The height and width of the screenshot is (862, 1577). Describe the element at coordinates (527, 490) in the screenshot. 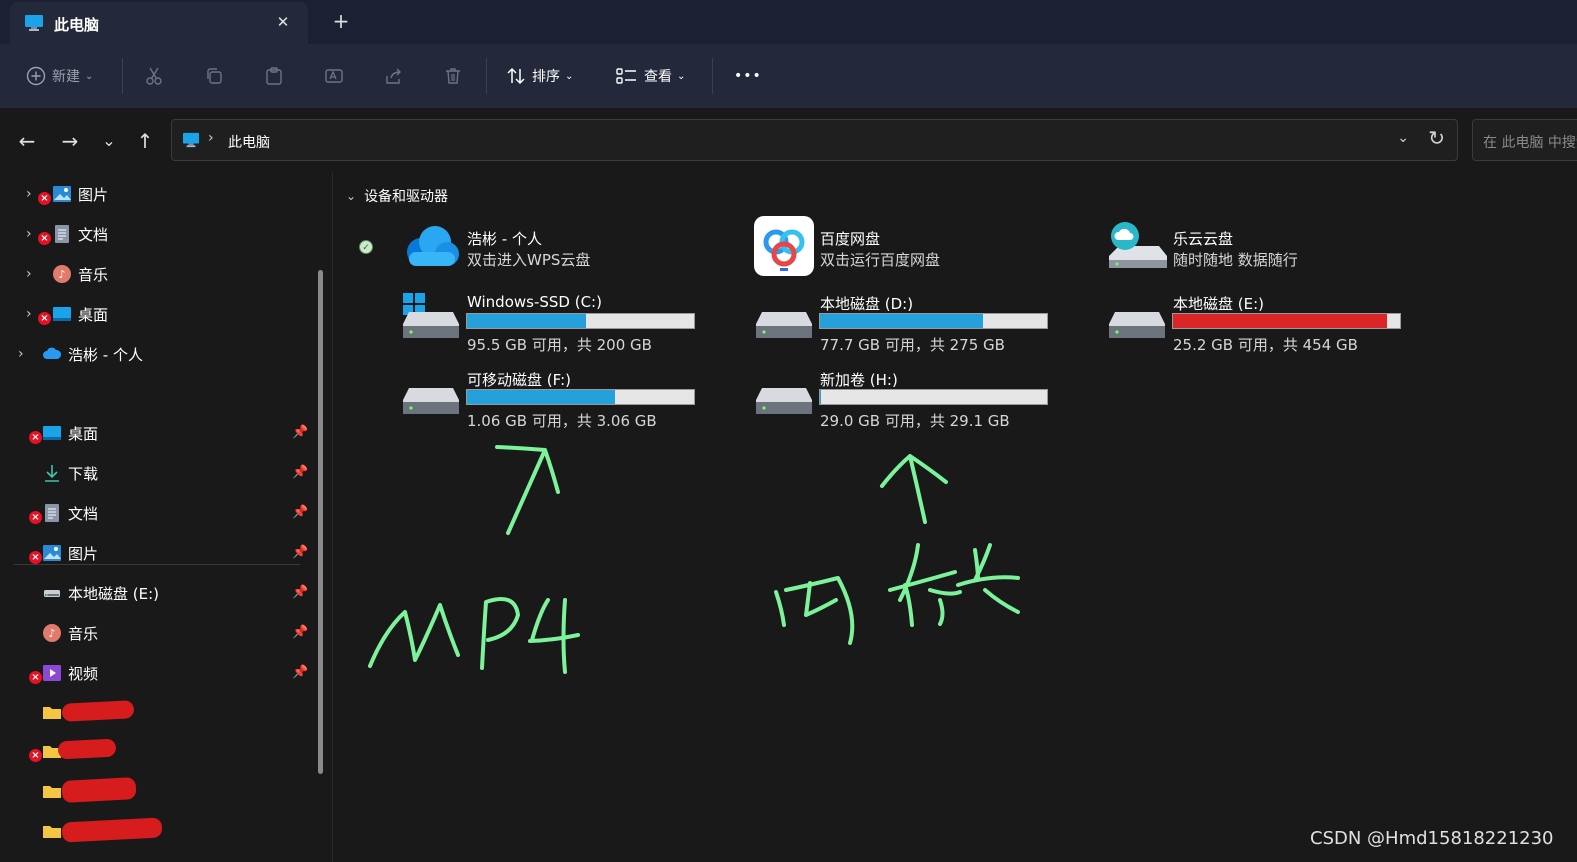

I see `arrow-to-drive-f` at that location.